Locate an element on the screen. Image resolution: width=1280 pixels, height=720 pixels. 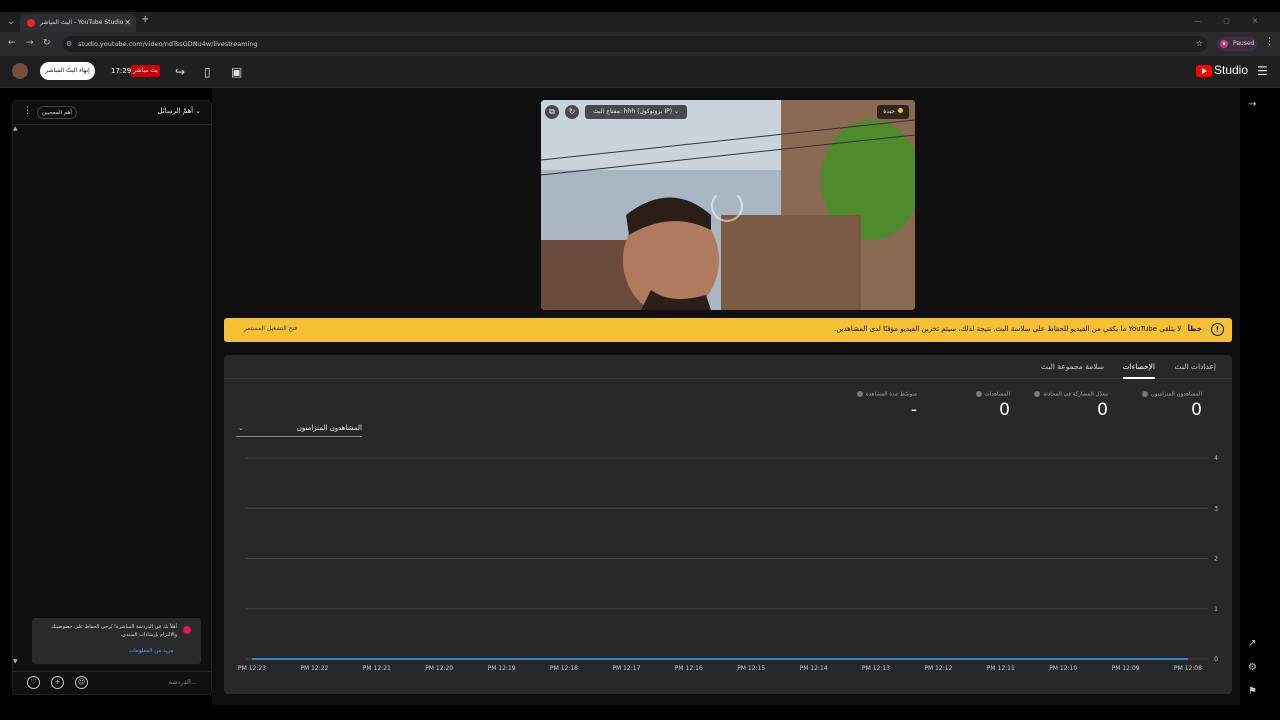
y-tick-label: 4 is located at coordinates (1216, 458).